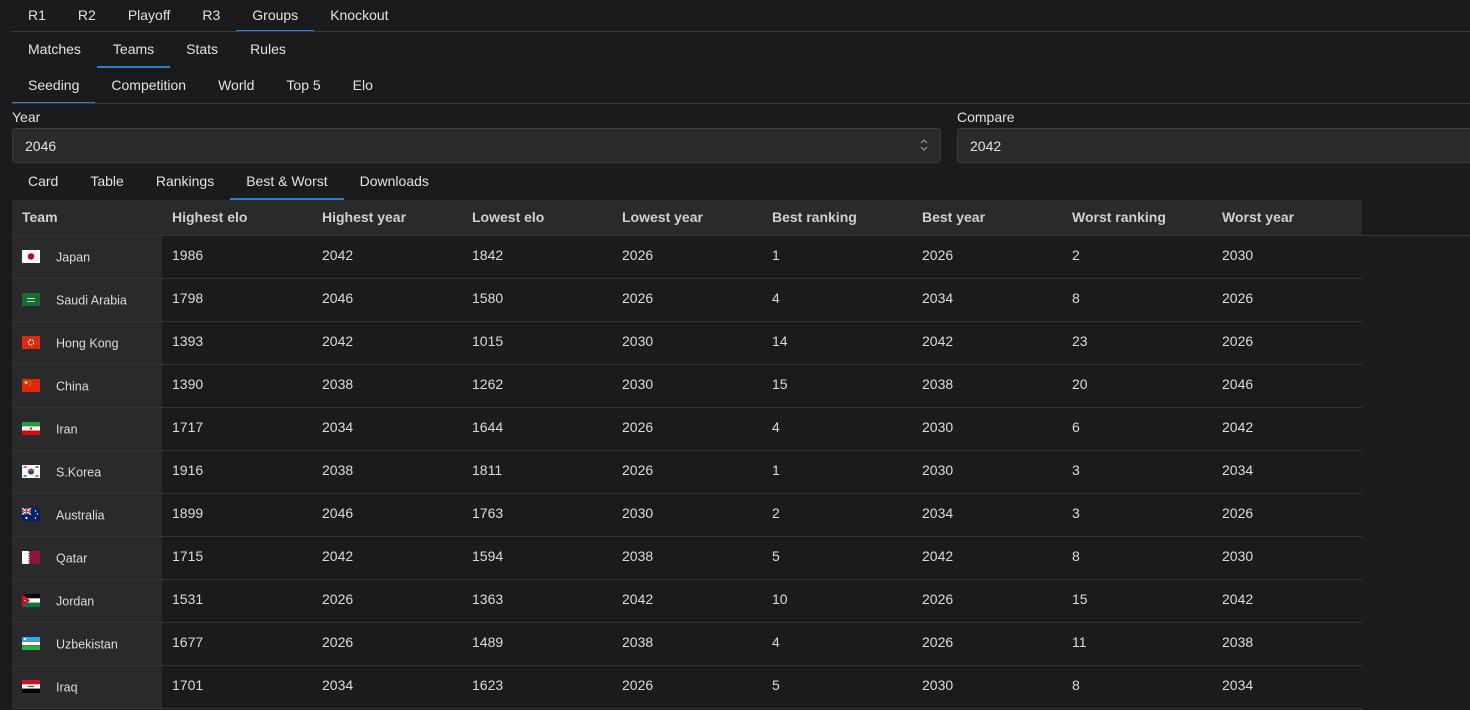 The image size is (1470, 710). Describe the element at coordinates (1287, 386) in the screenshot. I see `cell-worst-year: 2046` at that location.